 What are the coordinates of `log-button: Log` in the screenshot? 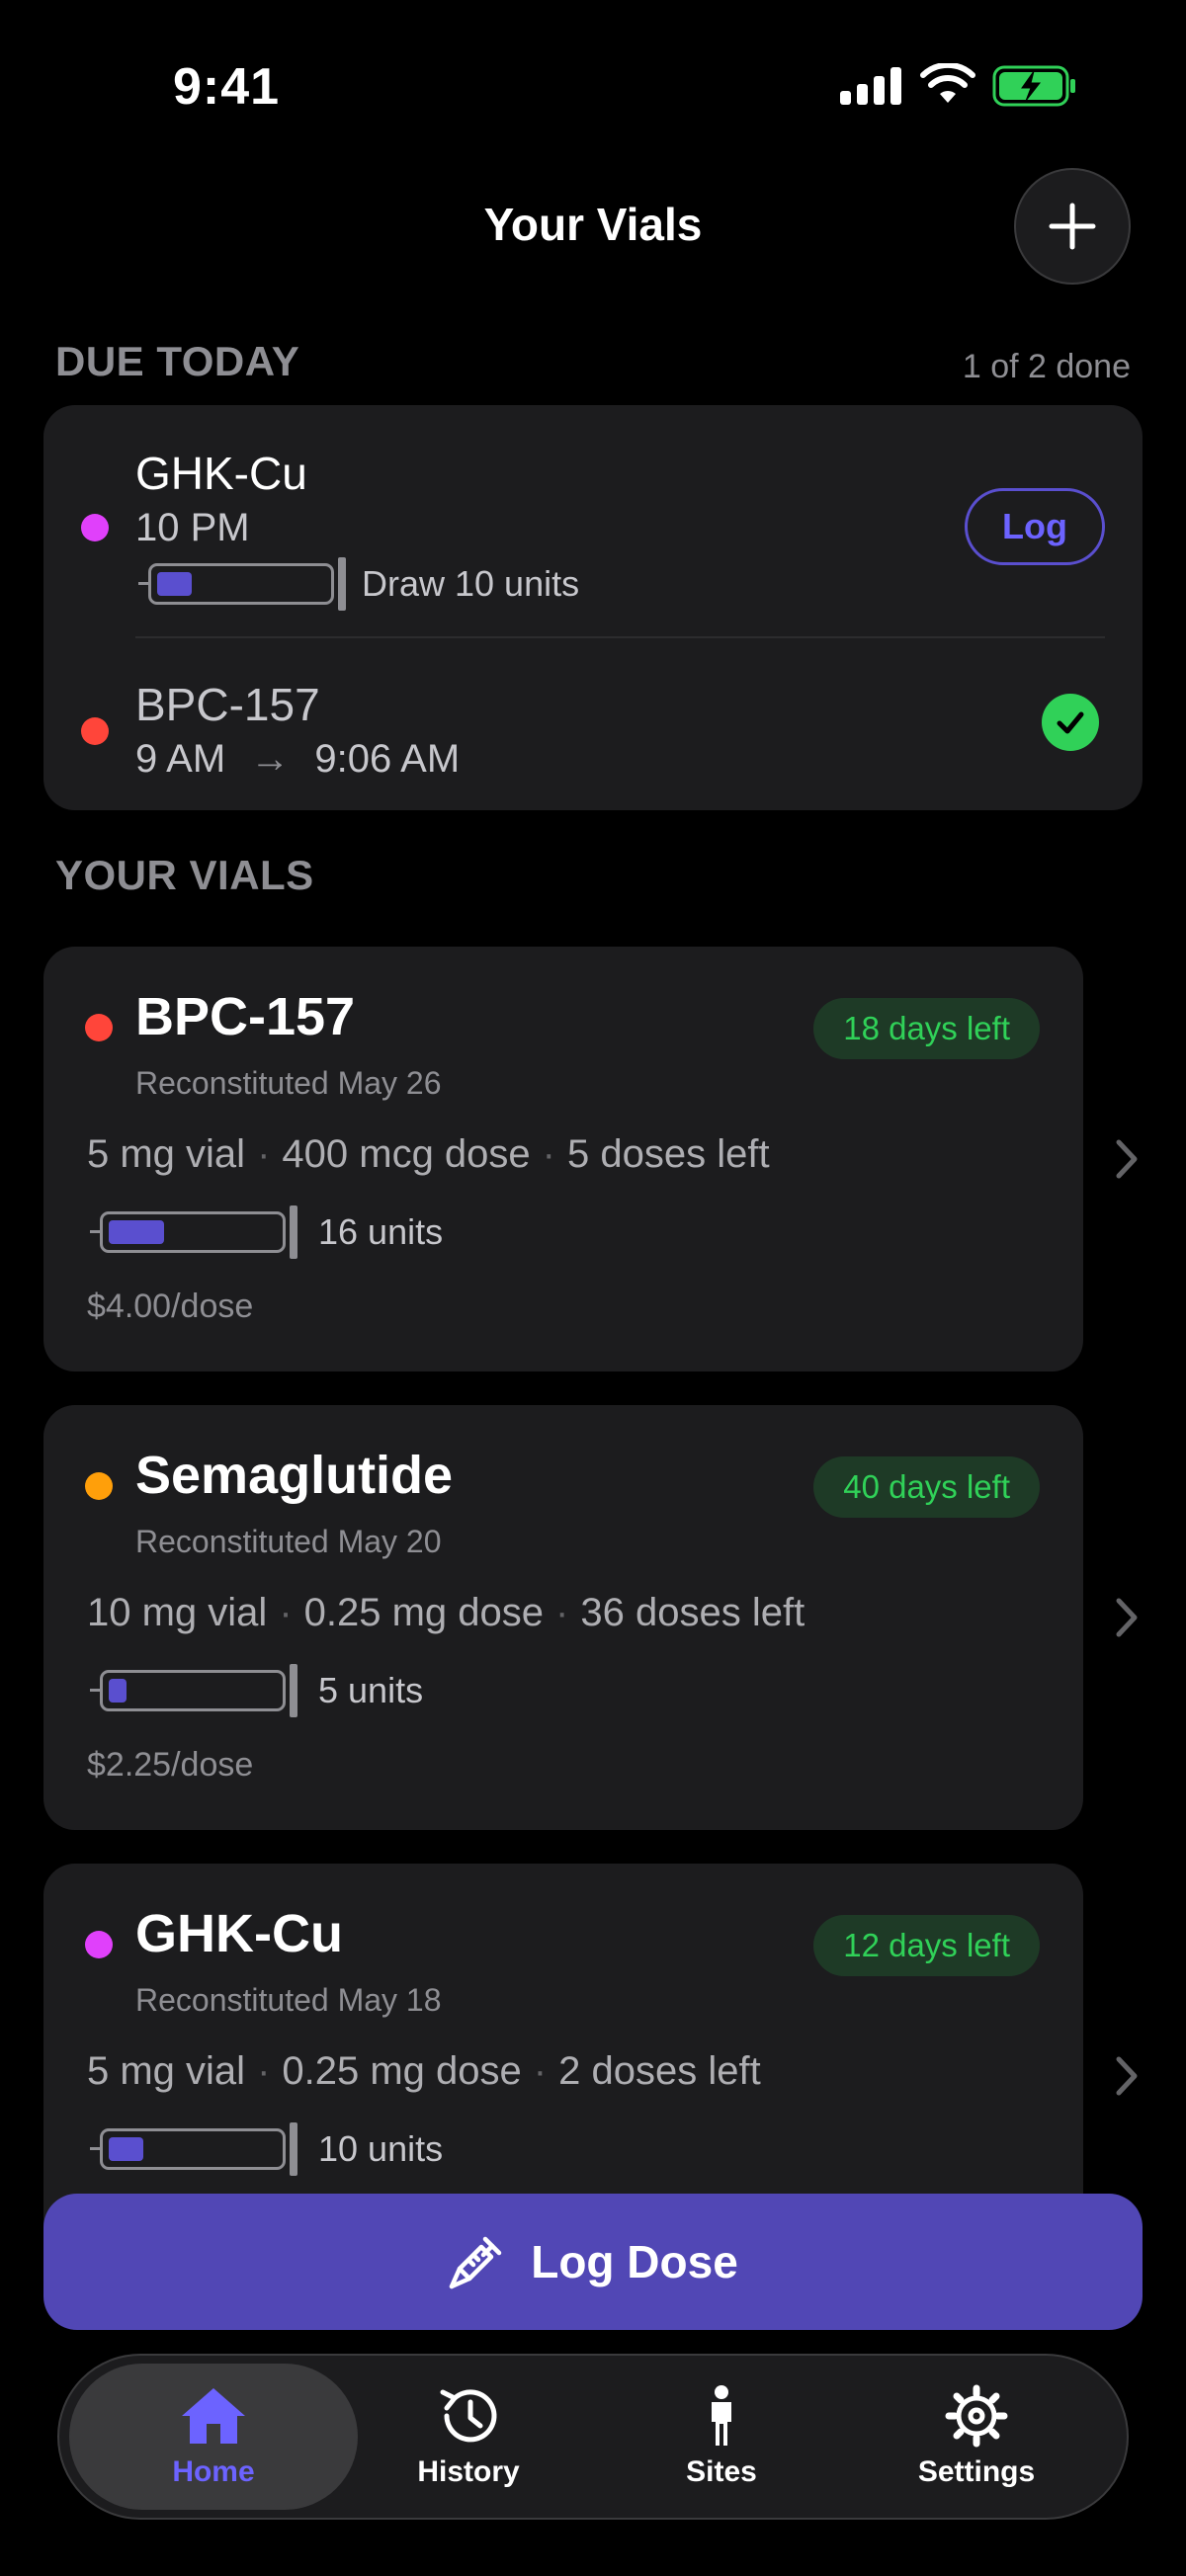 It's located at (1035, 526).